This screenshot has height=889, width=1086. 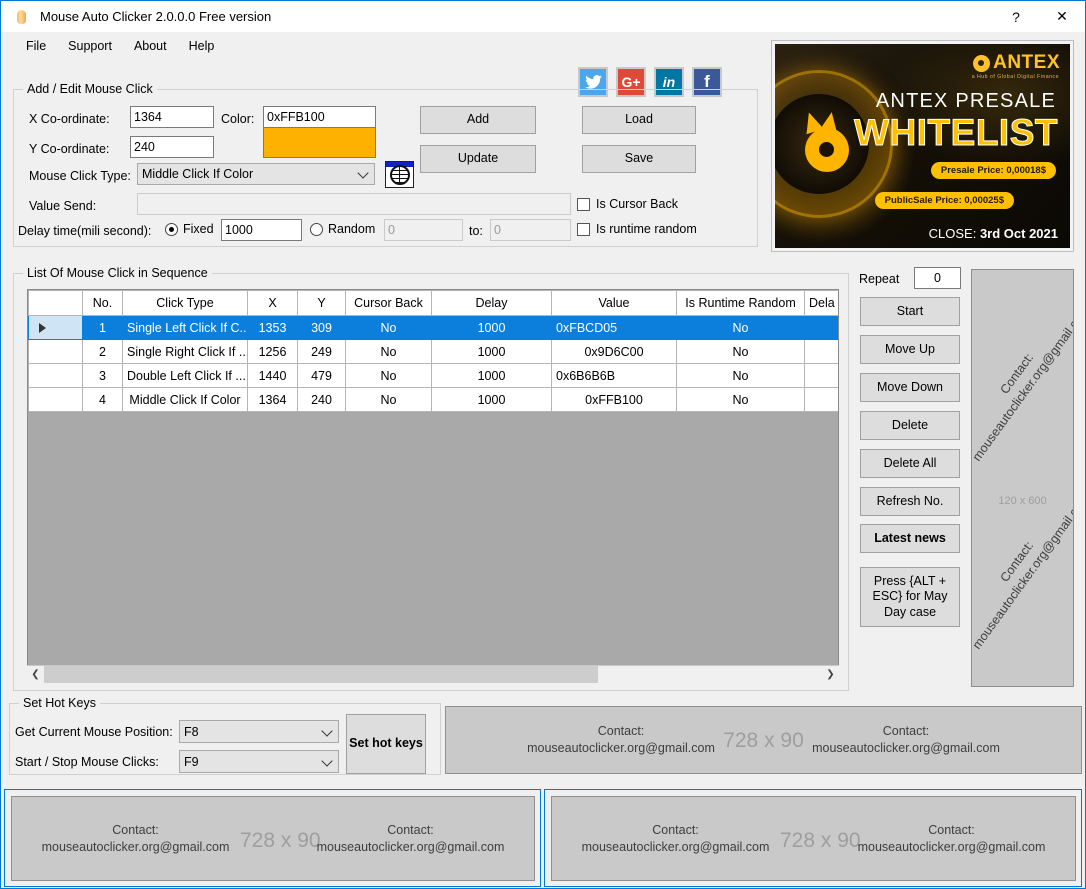 I want to click on menu-item-about: About, so click(x=150, y=46).